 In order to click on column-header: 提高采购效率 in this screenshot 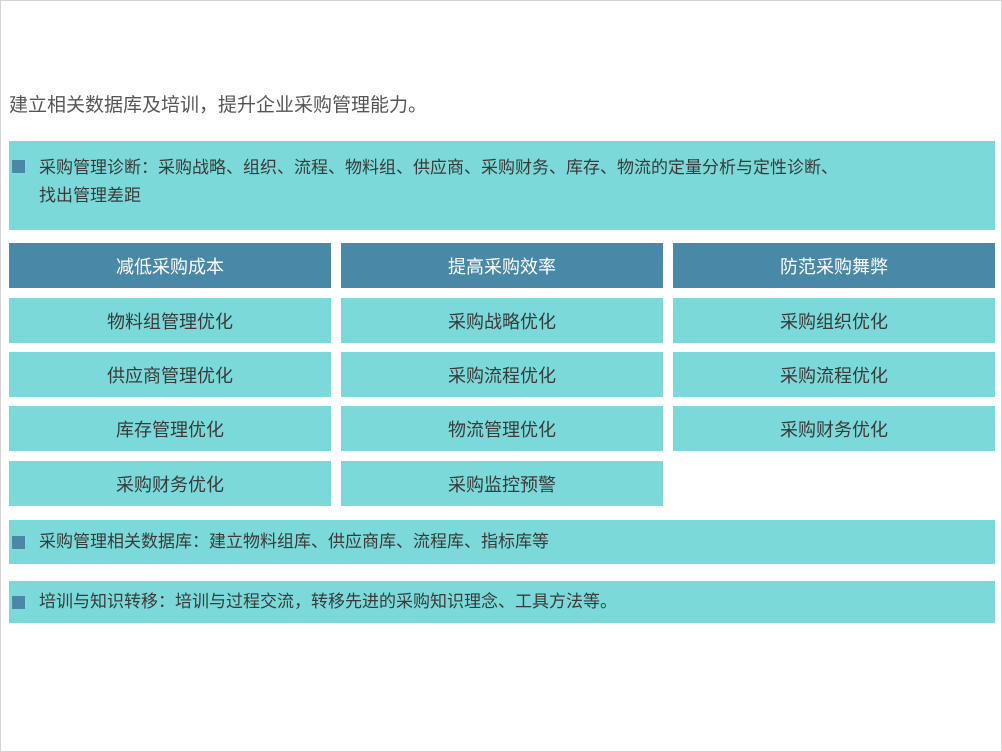, I will do `click(502, 265)`.